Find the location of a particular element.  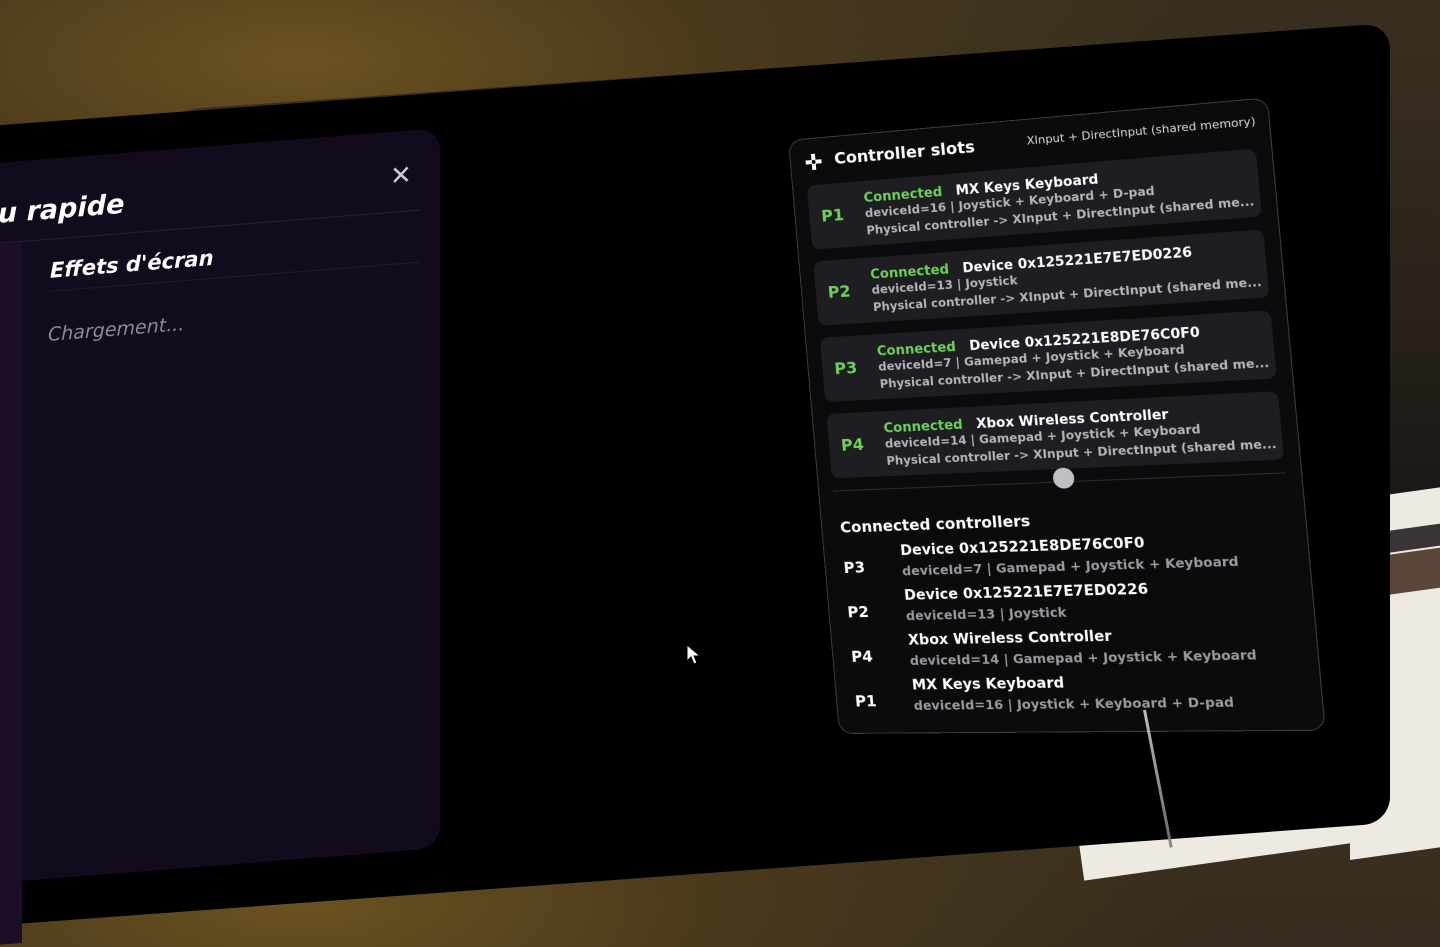

slot-header: Connected Device 0x125221E7E7ED0226 is located at coordinates (1030, 262).